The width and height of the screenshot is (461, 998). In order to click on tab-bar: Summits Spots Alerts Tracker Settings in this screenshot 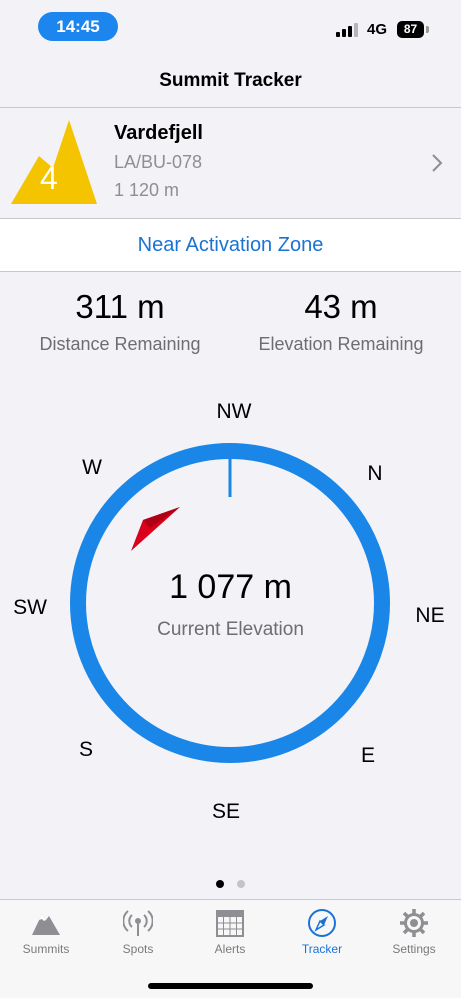, I will do `click(230, 948)`.